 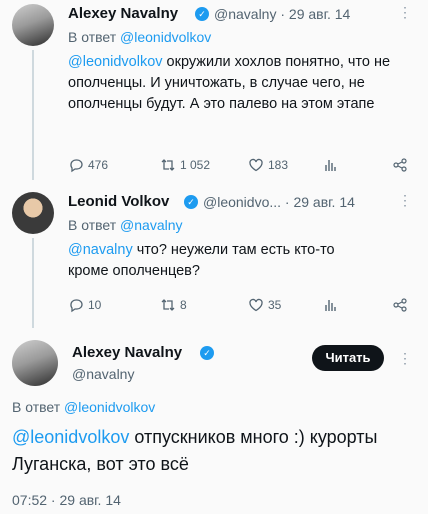 What do you see at coordinates (264, 305) in the screenshot?
I see `like-button: 35` at bounding box center [264, 305].